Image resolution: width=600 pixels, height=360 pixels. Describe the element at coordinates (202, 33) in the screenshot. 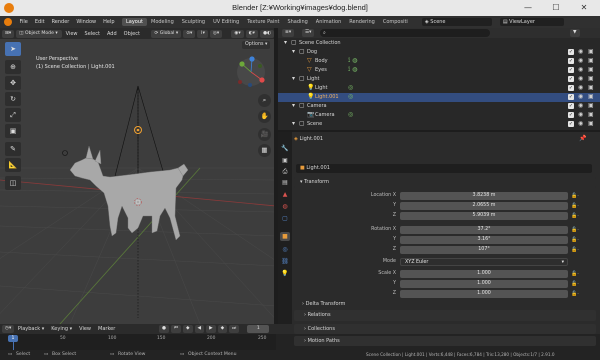

I see `snap-button: ⌇▾` at that location.